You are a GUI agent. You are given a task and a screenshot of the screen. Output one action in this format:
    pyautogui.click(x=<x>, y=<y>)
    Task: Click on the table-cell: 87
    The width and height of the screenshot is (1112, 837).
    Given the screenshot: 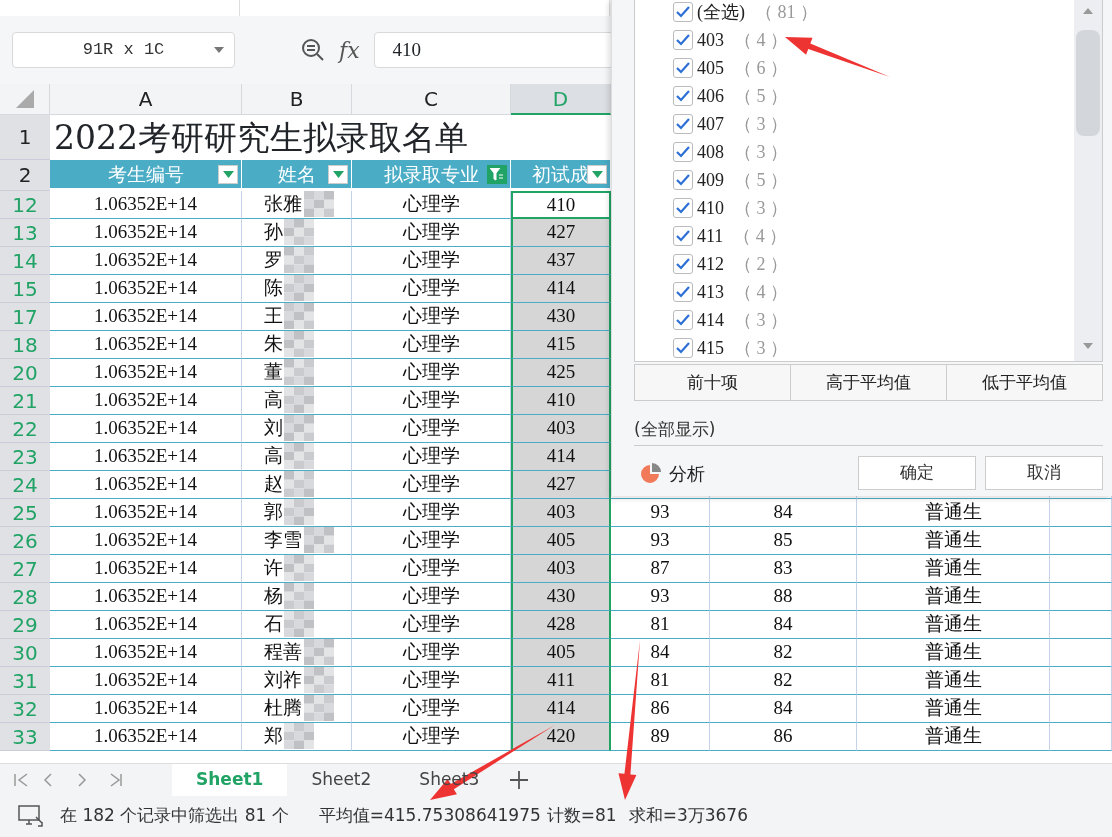 What is the action you would take?
    pyautogui.click(x=660, y=569)
    